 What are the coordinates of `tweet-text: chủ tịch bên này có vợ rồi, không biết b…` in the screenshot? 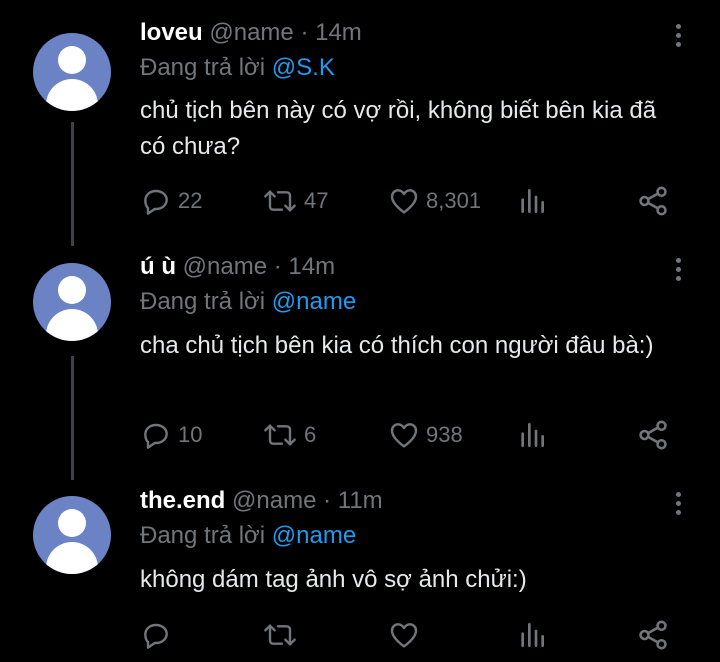 It's located at (398, 128).